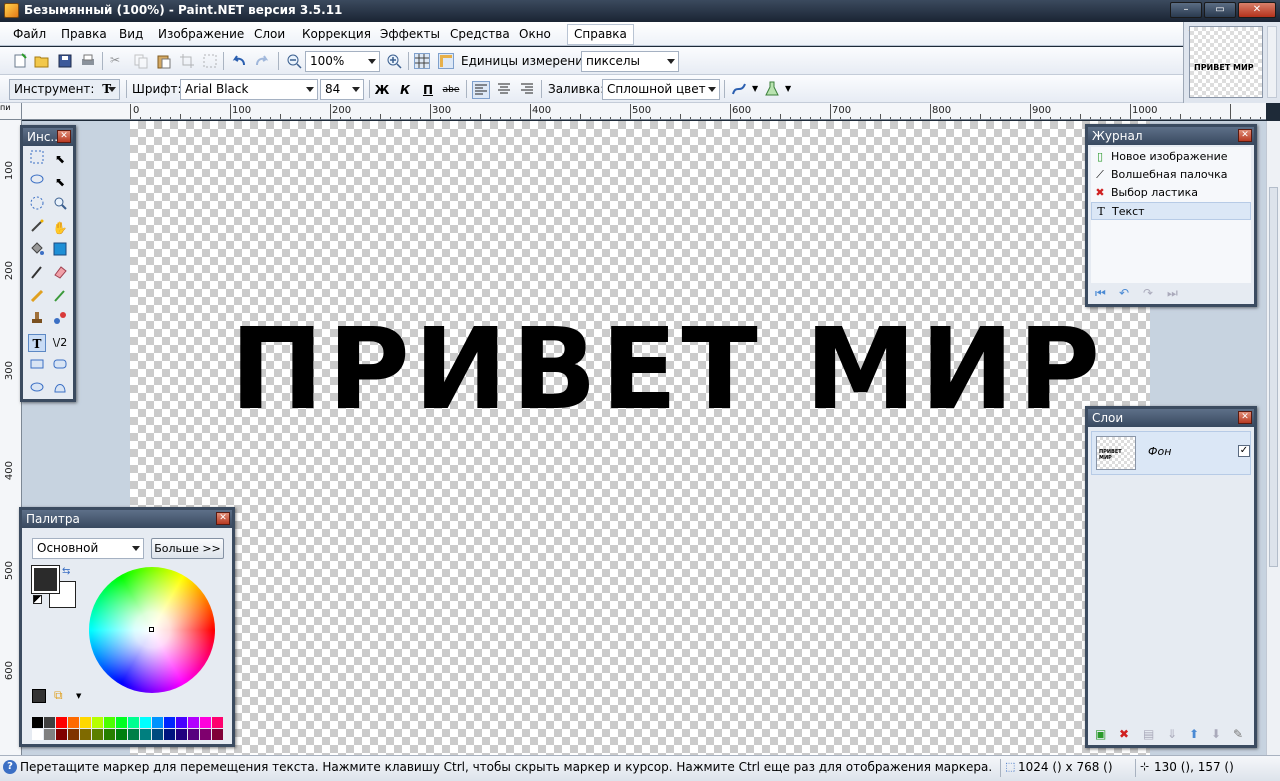  Describe the element at coordinates (118, 61) in the screenshot. I see `cut-icon: ✂` at that location.